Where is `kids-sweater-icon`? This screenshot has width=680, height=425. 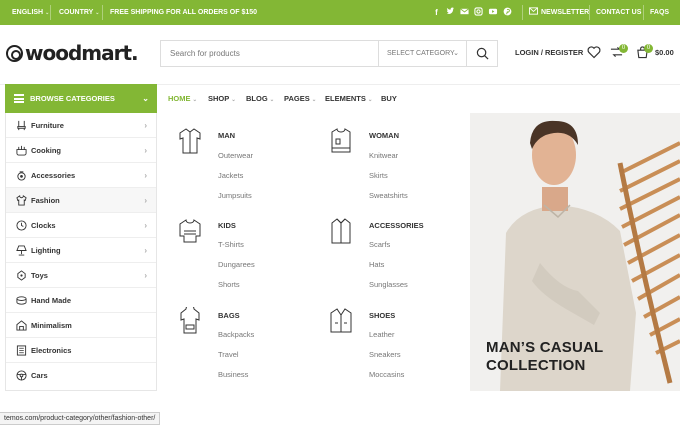 kids-sweater-icon is located at coordinates (190, 231).